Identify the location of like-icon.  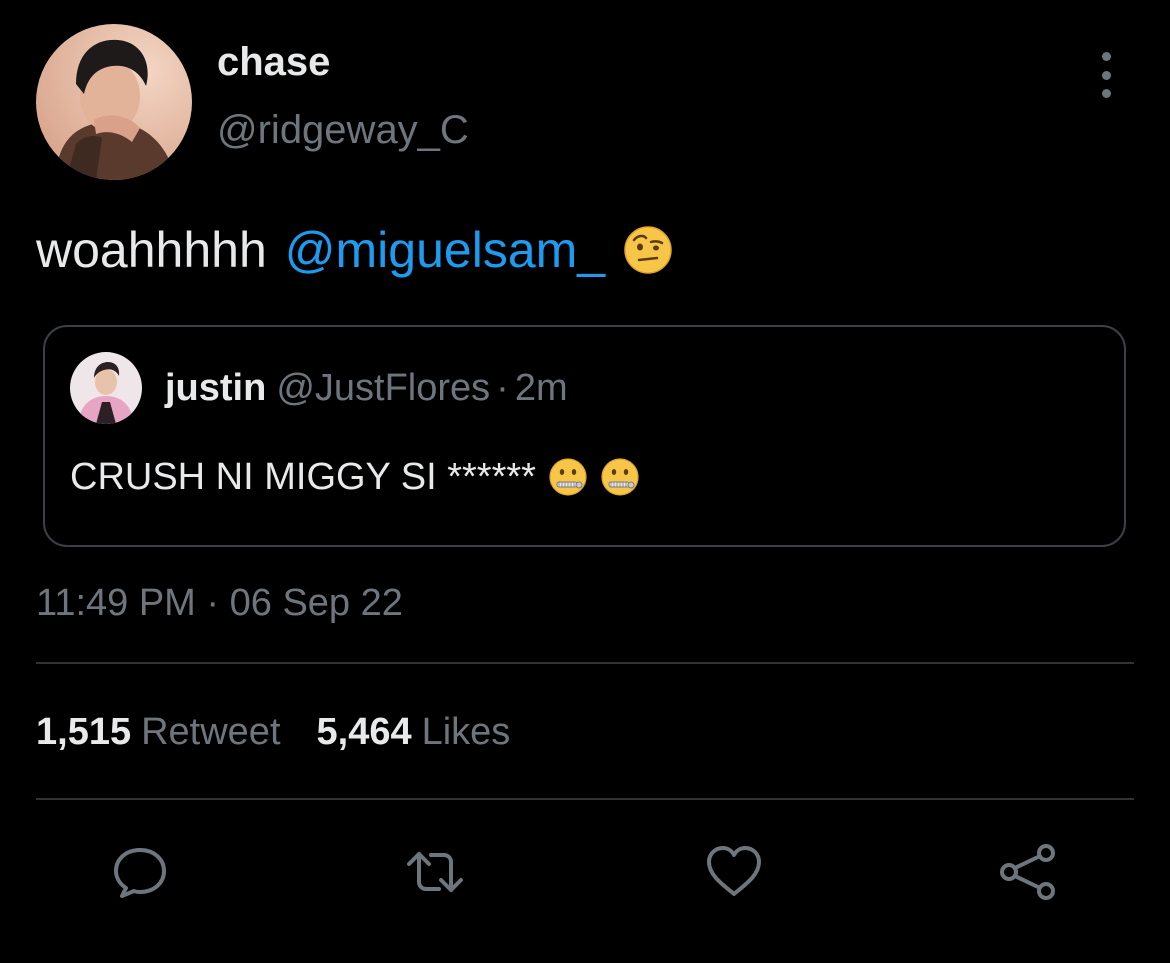
(734, 871).